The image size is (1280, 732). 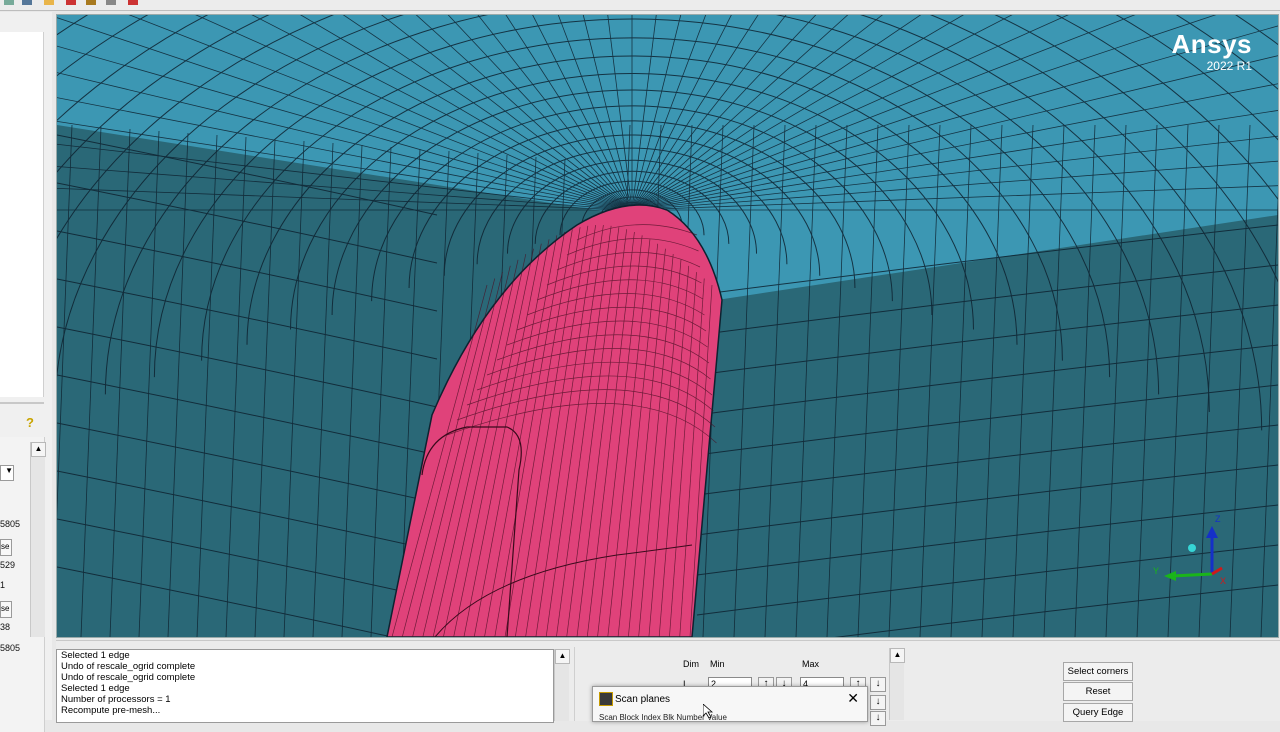 I want to click on left-scrollbar: ▲, so click(x=38, y=539).